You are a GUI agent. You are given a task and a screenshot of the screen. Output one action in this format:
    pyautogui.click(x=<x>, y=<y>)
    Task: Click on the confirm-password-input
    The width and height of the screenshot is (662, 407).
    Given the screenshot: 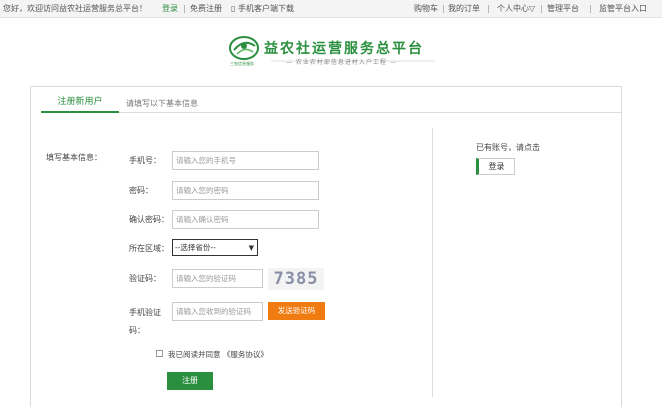 What is the action you would take?
    pyautogui.click(x=245, y=219)
    